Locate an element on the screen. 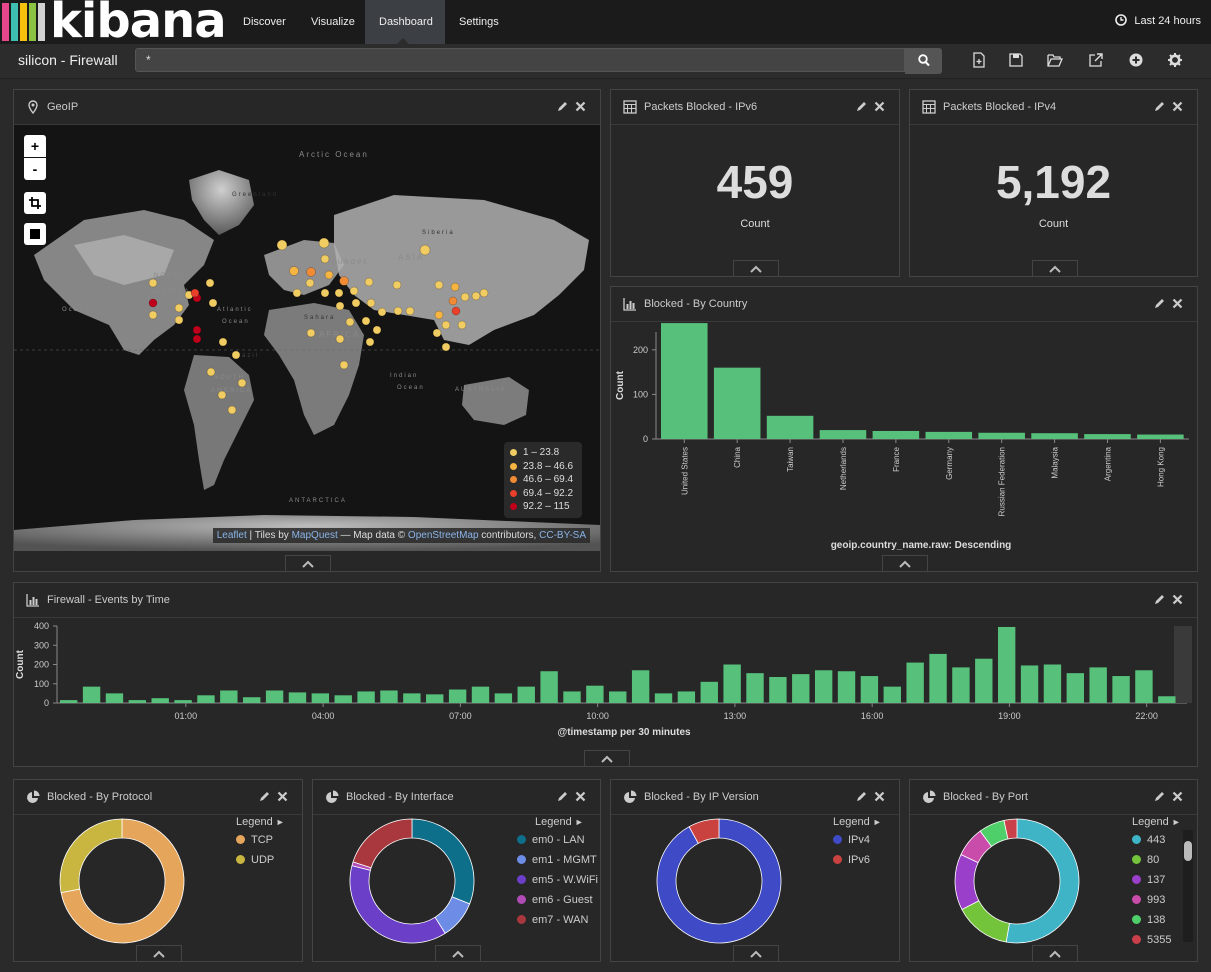 This screenshot has width=1211, height=972. search-button is located at coordinates (923, 61).